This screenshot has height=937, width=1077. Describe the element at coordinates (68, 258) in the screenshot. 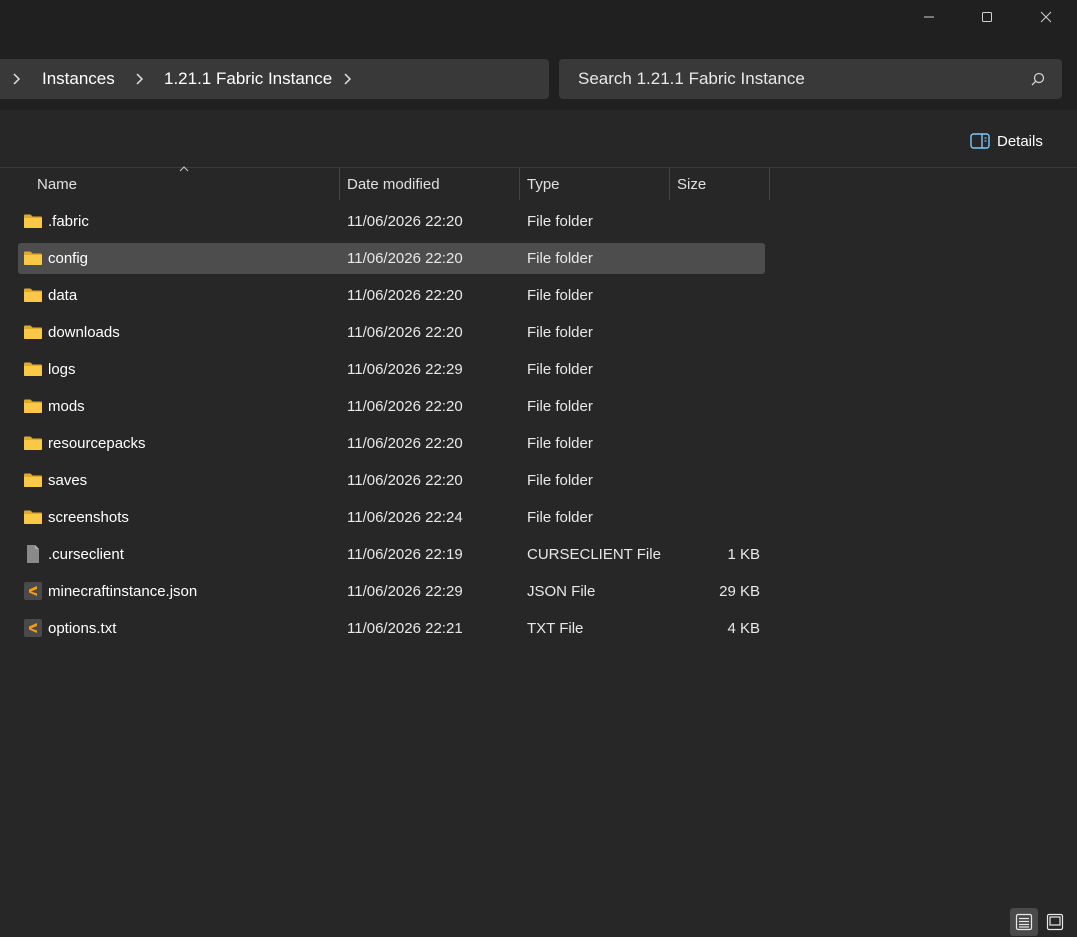

I see `file-name: config` at that location.